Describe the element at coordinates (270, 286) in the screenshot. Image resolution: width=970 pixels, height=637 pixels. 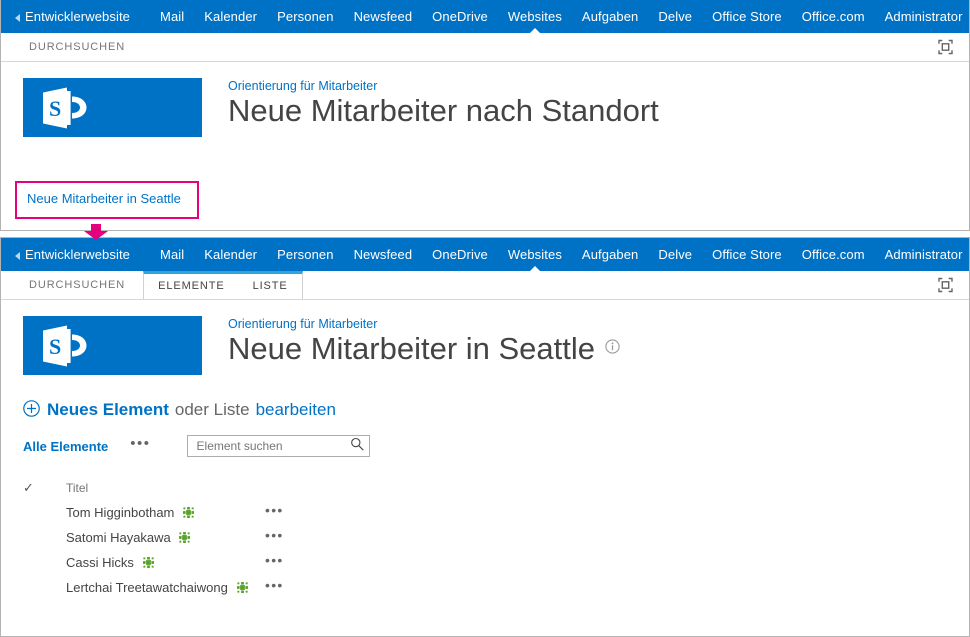
I see `tab-liste: LISTE` at that location.